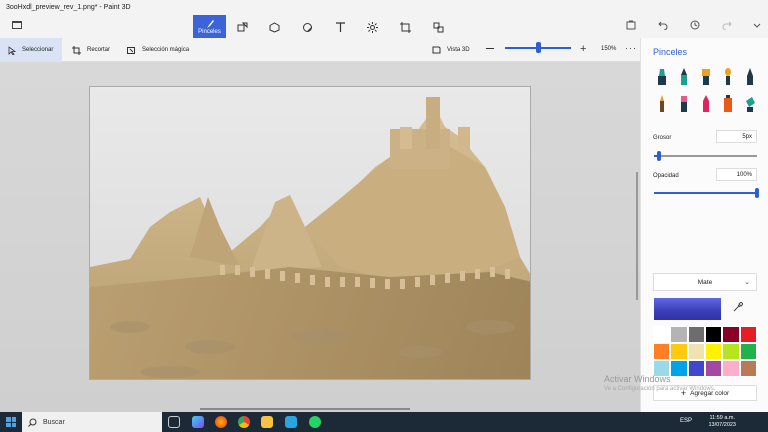  I want to click on more-options-icon: ···, so click(631, 48).